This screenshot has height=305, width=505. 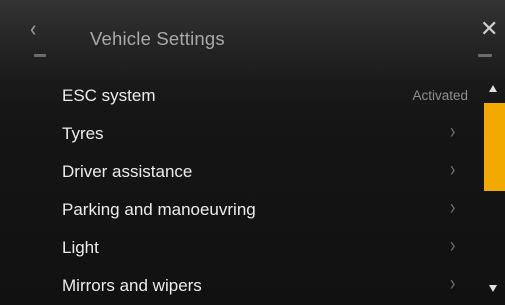 What do you see at coordinates (240, 135) in the screenshot?
I see `list-item-tyres: Tyres ›` at bounding box center [240, 135].